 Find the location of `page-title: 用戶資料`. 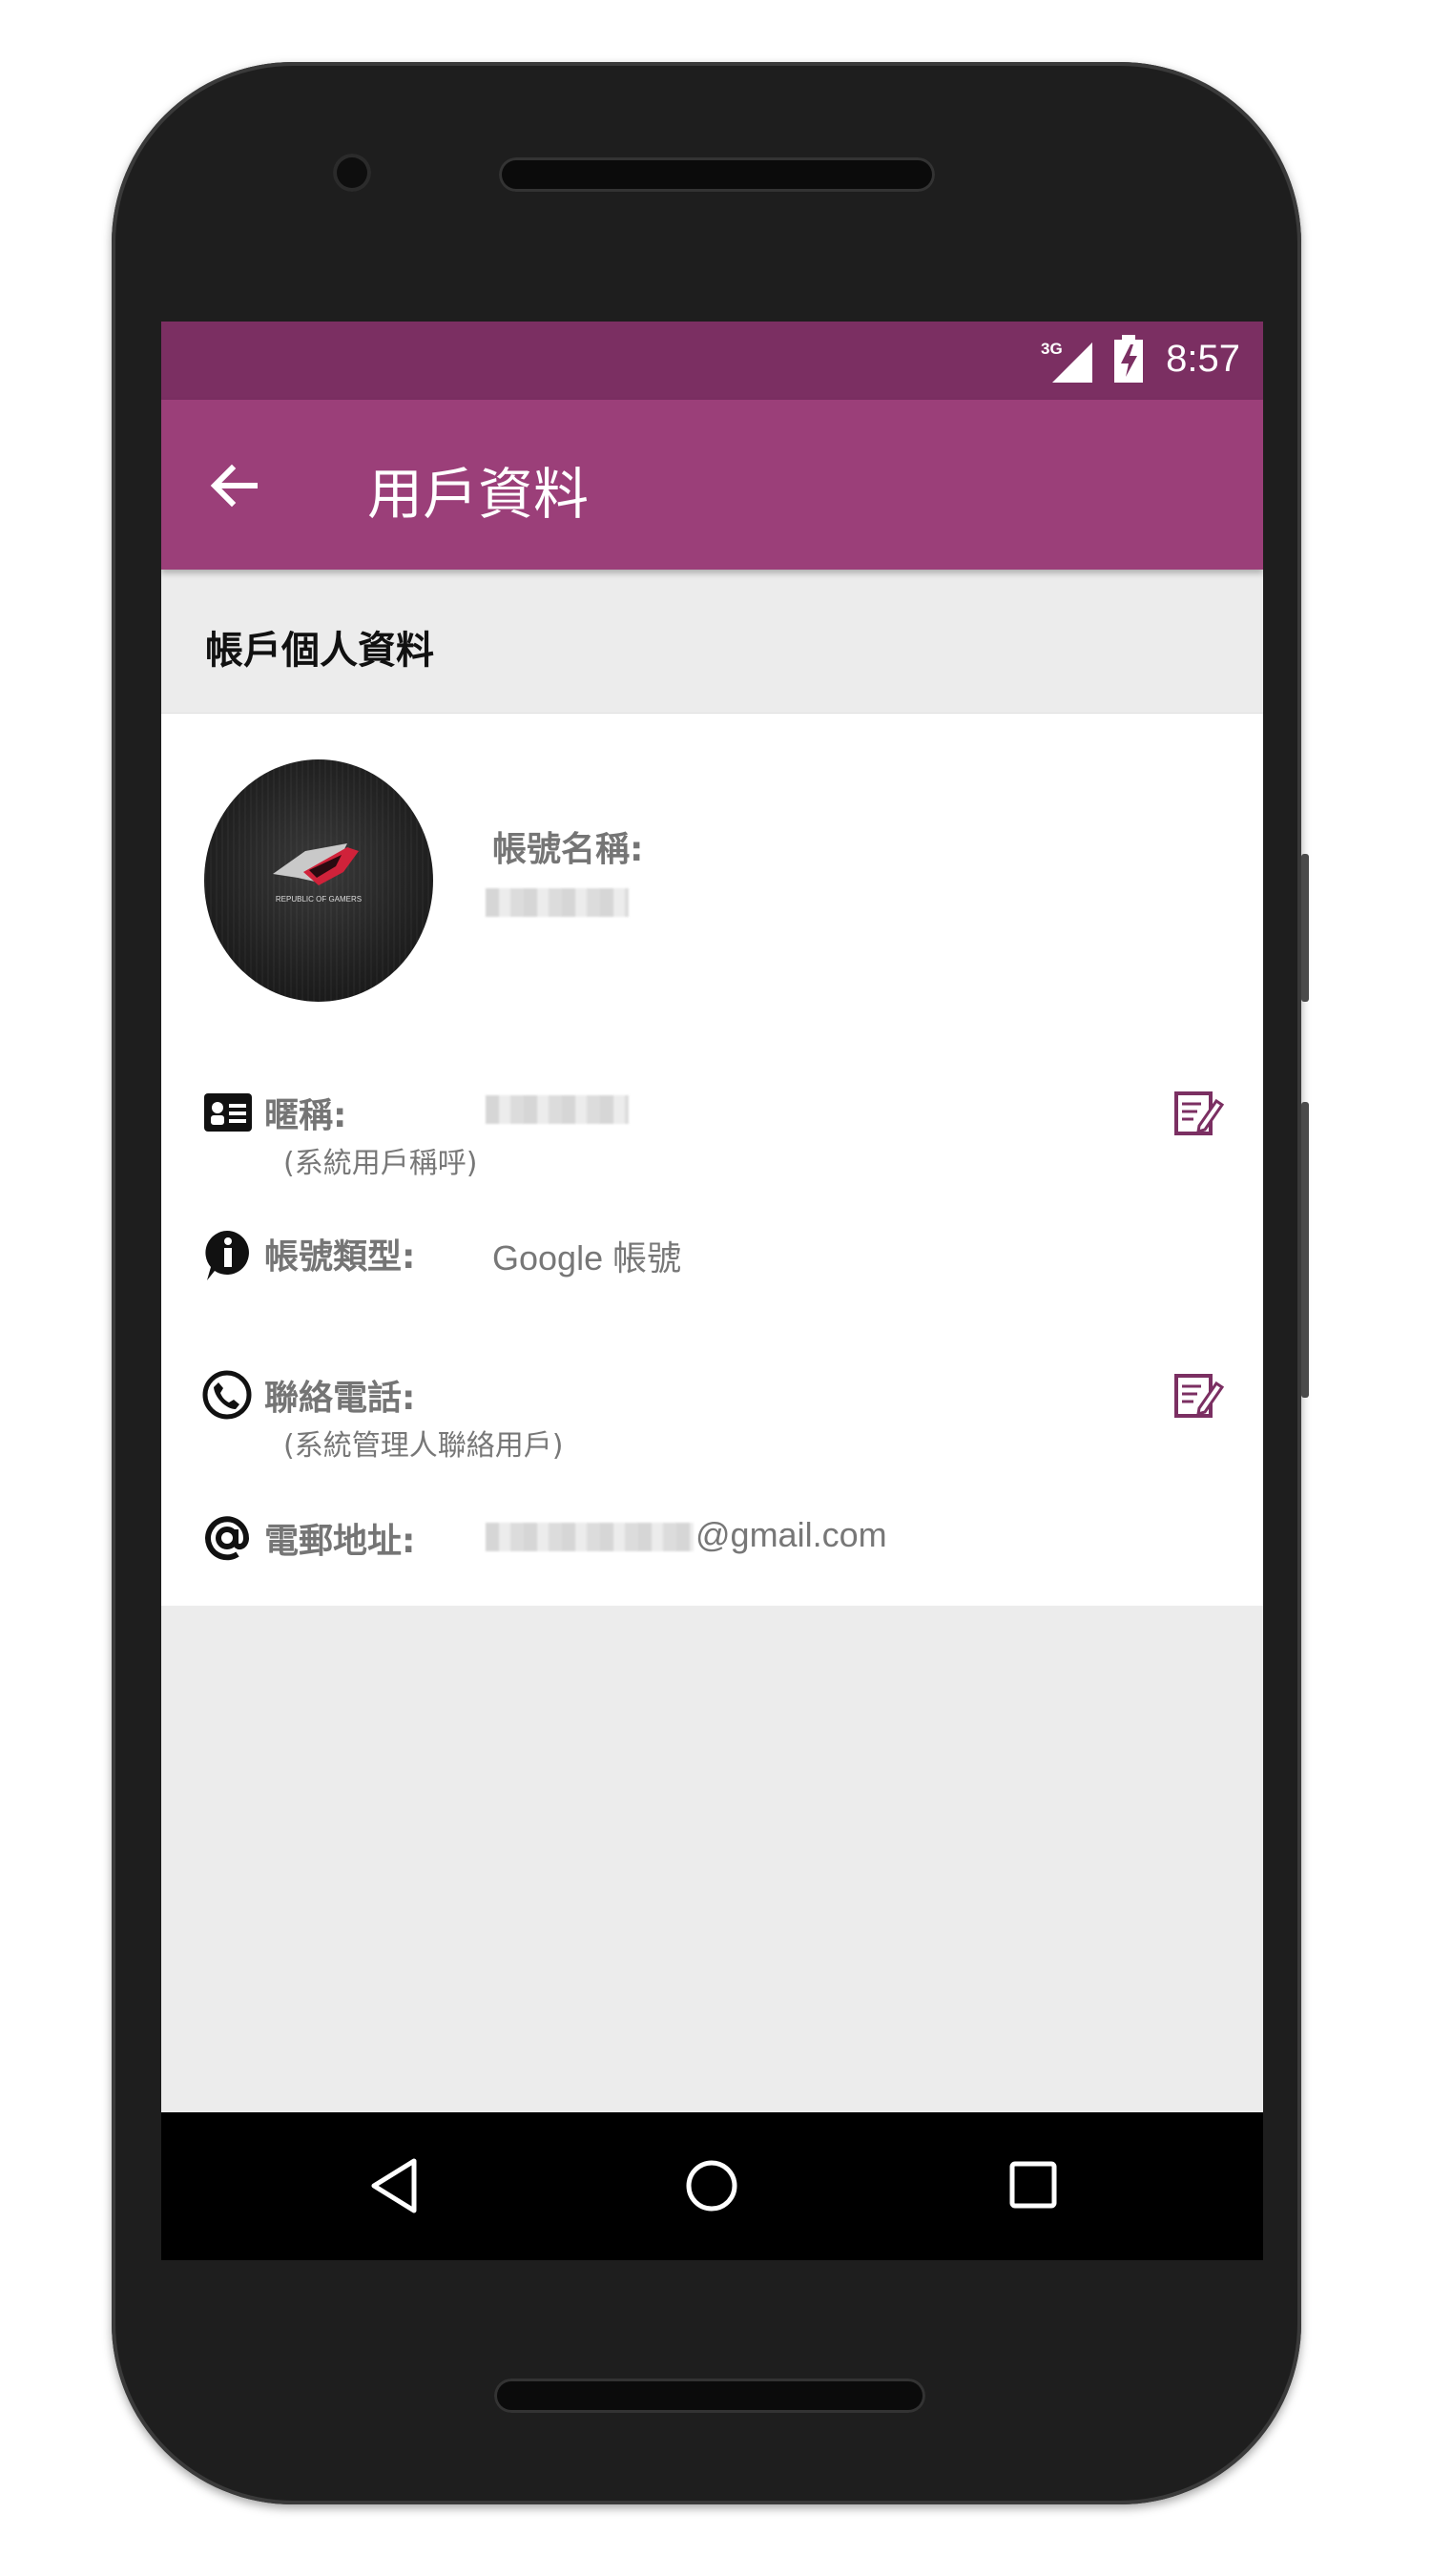

page-title: 用戶資料 is located at coordinates (478, 494).